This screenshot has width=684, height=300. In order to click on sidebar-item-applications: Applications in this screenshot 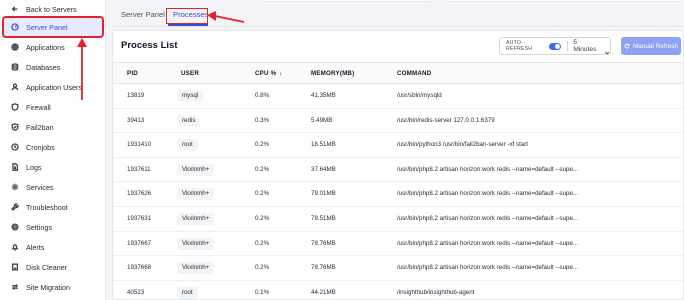, I will do `click(53, 47)`.